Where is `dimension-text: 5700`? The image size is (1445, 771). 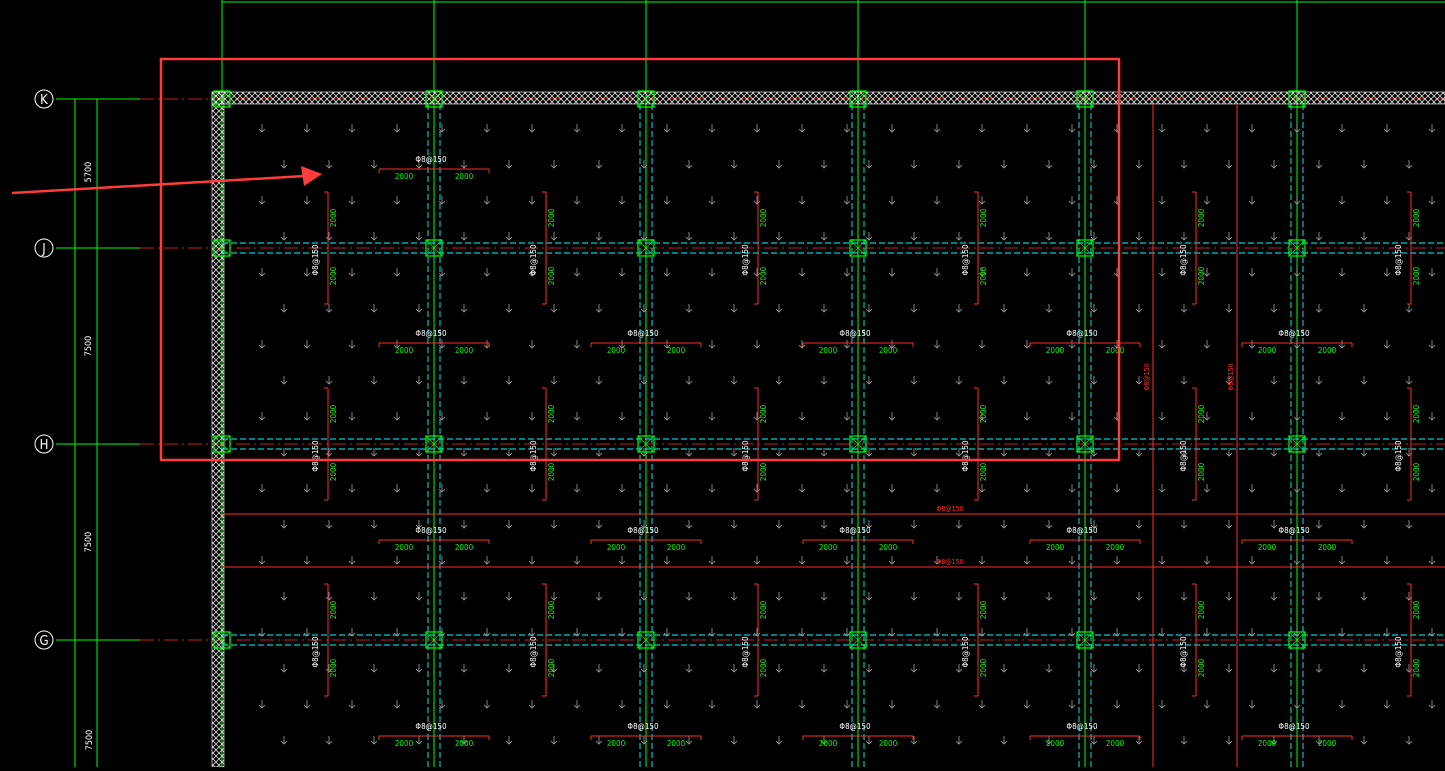
dimension-text: 5700 is located at coordinates (89, 172).